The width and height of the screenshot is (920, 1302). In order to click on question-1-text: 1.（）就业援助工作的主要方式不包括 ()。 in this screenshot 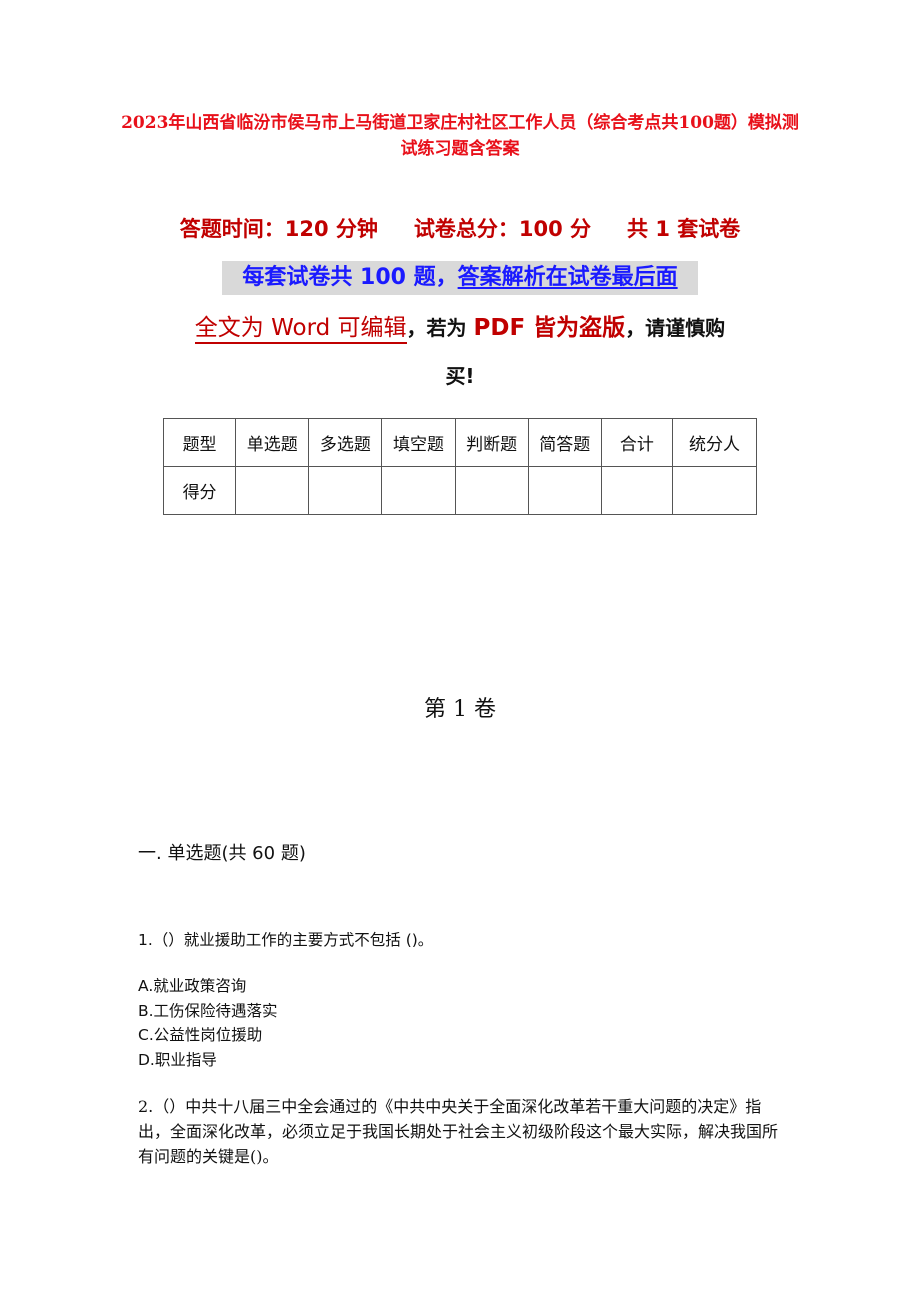, I will do `click(286, 940)`.